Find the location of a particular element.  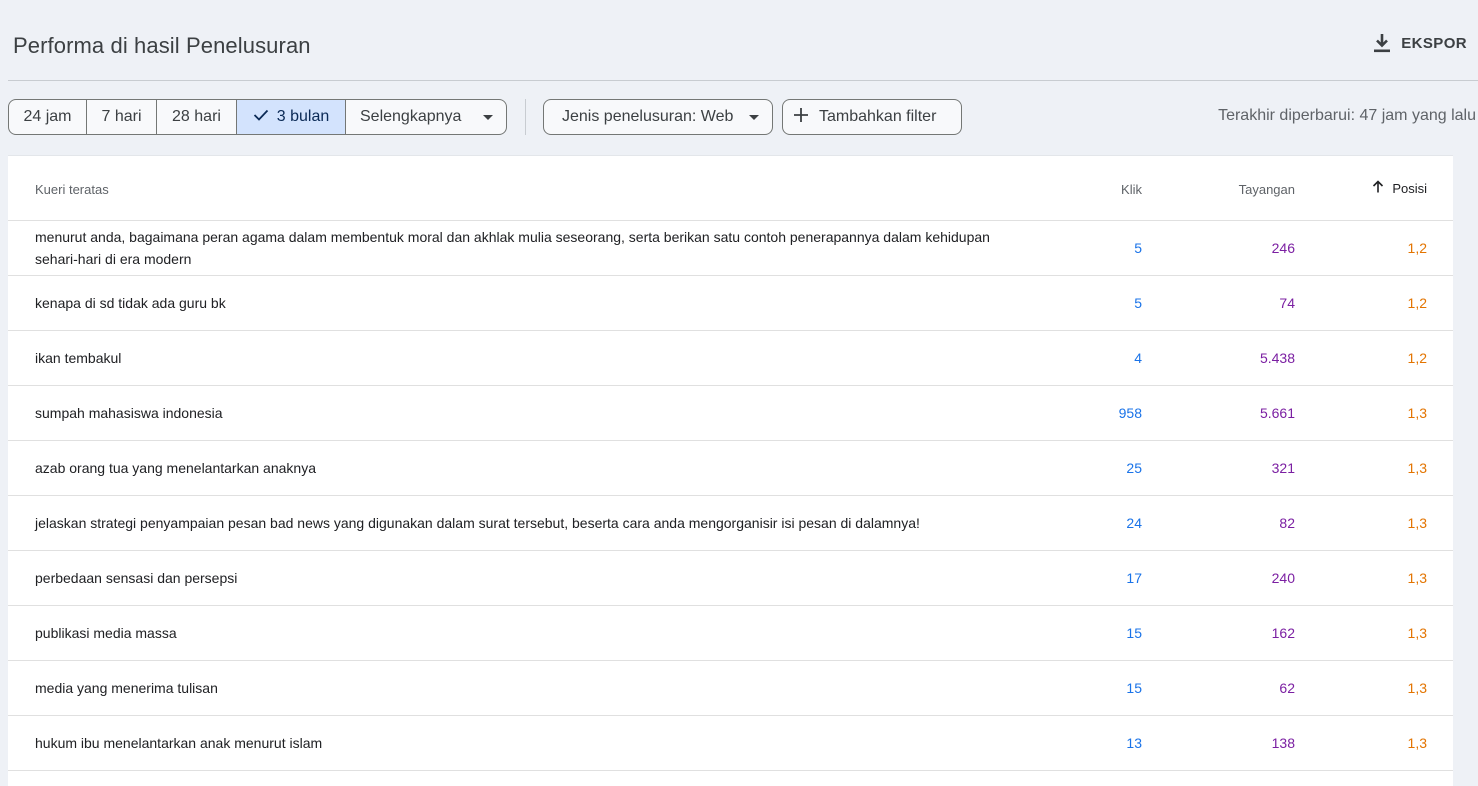

column-header-clicks: Klik is located at coordinates (1131, 189).